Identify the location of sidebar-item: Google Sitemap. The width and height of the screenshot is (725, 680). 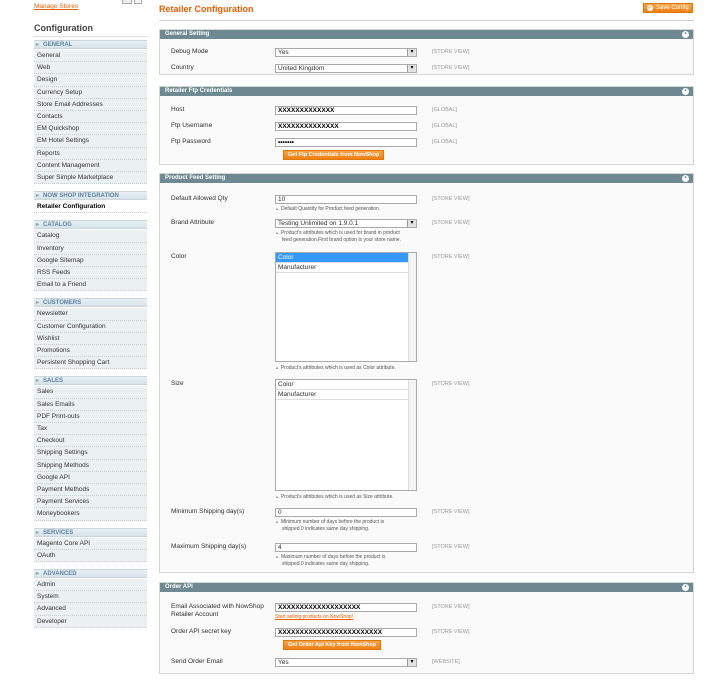
(90, 260).